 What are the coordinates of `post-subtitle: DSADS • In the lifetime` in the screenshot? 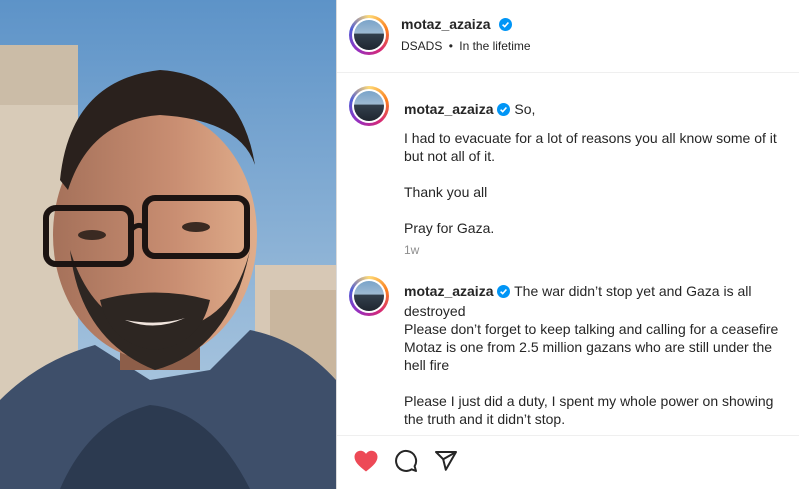 It's located at (466, 46).